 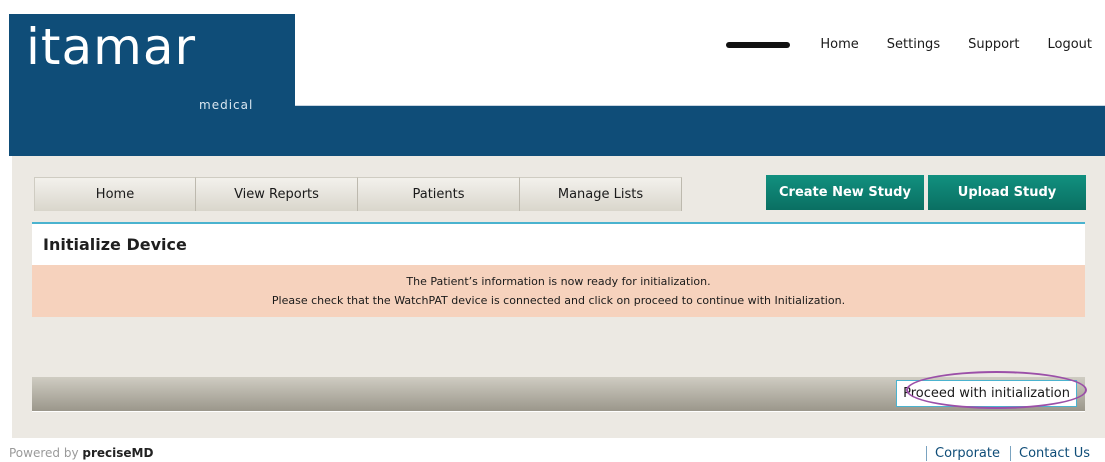 I want to click on tab-view-reports: View Reports, so click(x=277, y=194).